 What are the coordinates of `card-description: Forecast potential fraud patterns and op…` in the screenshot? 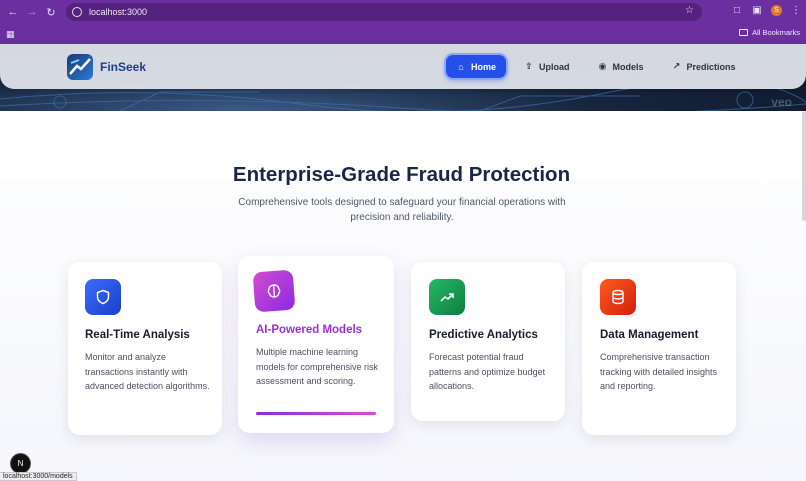 It's located at (487, 371).